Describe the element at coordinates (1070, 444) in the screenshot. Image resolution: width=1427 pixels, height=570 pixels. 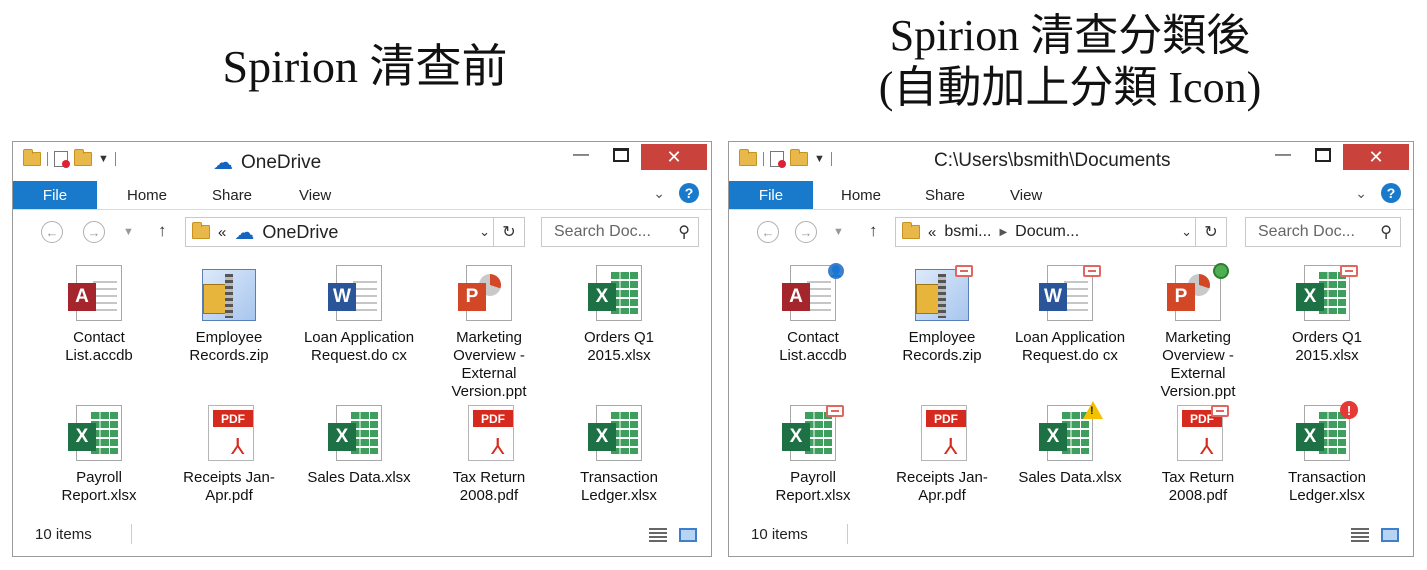
I see `file-item: X! Sales Data.xlsx` at that location.